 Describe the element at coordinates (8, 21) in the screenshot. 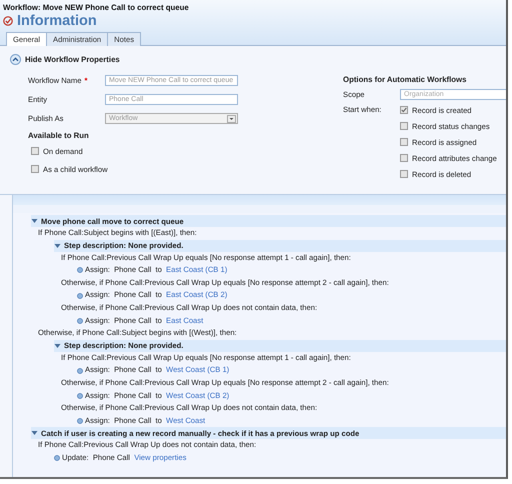

I see `check-circle-icon` at that location.